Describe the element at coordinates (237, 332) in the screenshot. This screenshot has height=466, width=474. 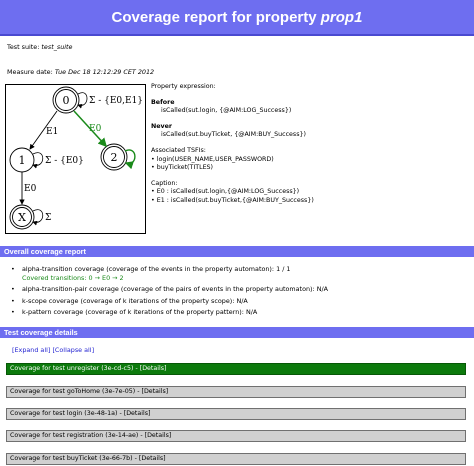
I see `details-section-header: Test coverage details` at that location.